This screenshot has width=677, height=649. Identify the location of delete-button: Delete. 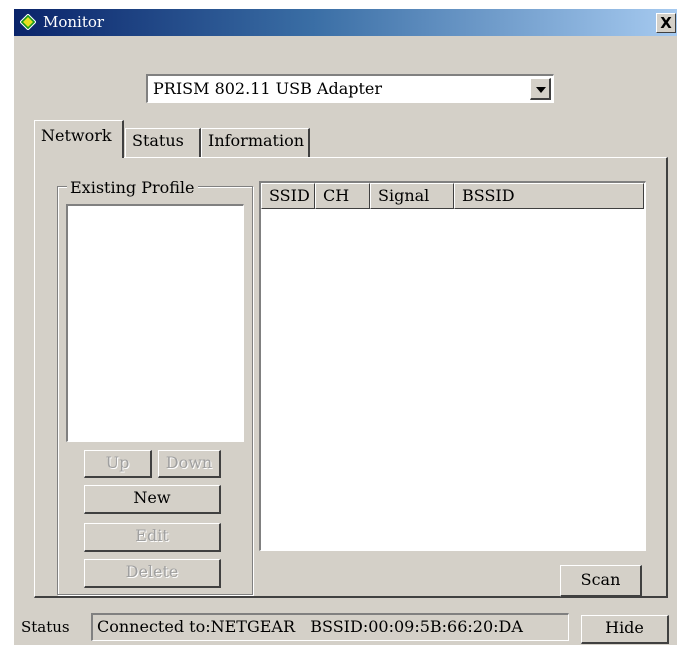
(152, 573).